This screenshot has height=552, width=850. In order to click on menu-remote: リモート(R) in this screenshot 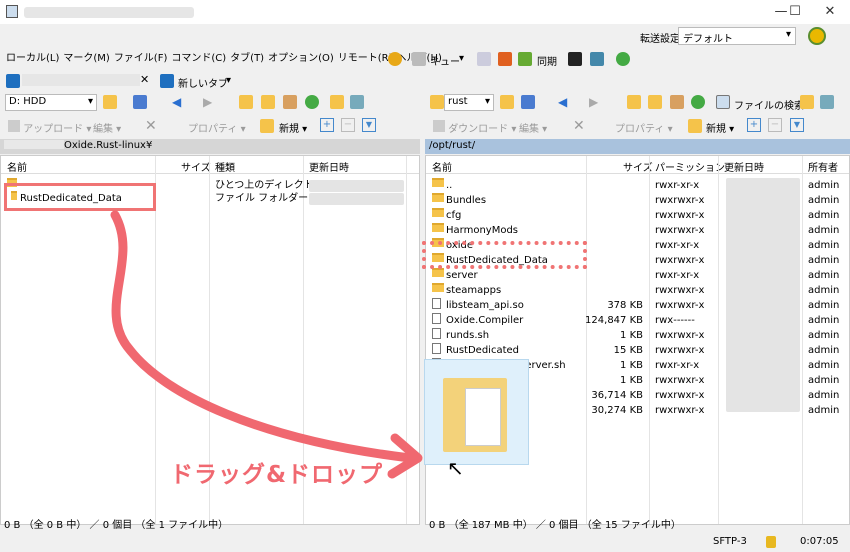, I will do `click(365, 59)`.